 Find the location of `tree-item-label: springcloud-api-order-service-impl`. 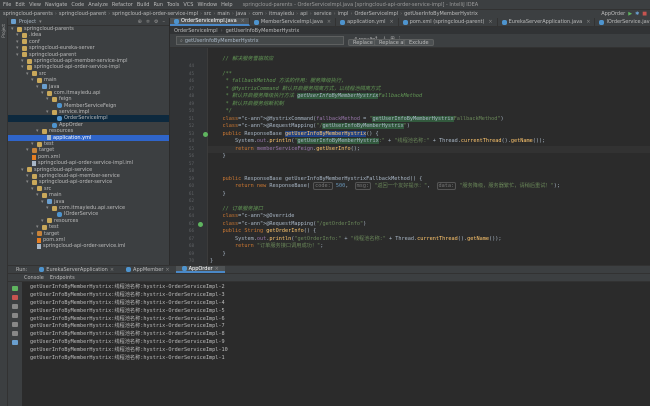

tree-item-label: springcloud-api-order-service-impl is located at coordinates (77, 67).